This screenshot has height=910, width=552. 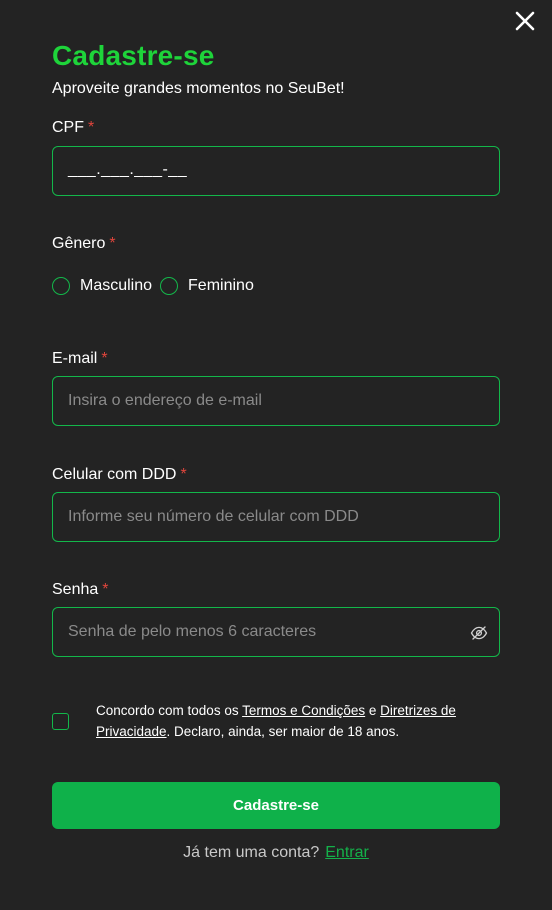 I want to click on terms-suffix: . Declaro, ainda, ser maior de 18 anos., so click(x=283, y=731).